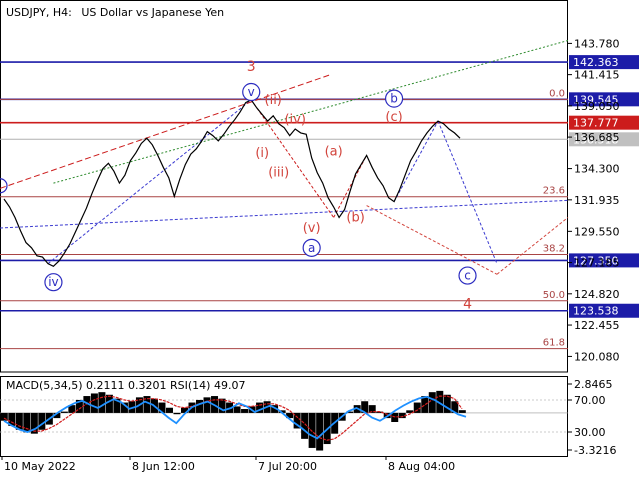 This screenshot has width=640, height=484. What do you see at coordinates (597, 106) in the screenshot?
I see `price-tick-label: 139.050` at bounding box center [597, 106].